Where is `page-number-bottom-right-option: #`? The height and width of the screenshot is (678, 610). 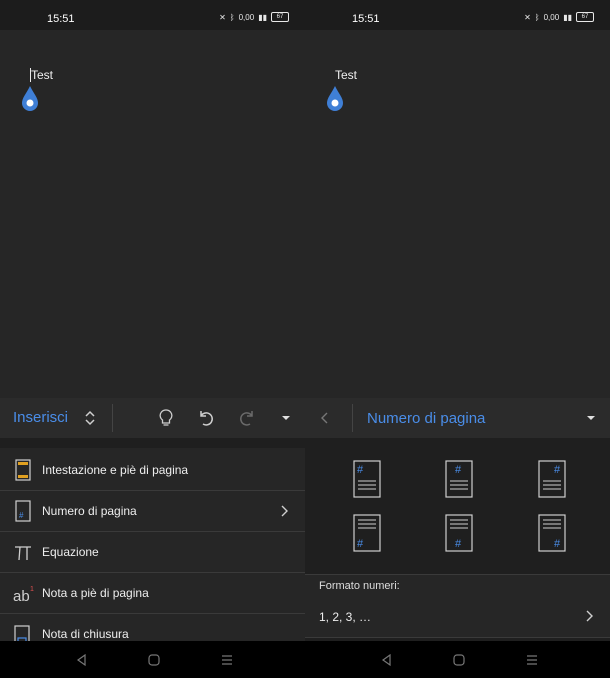 page-number-bottom-right-option: # is located at coordinates (552, 533).